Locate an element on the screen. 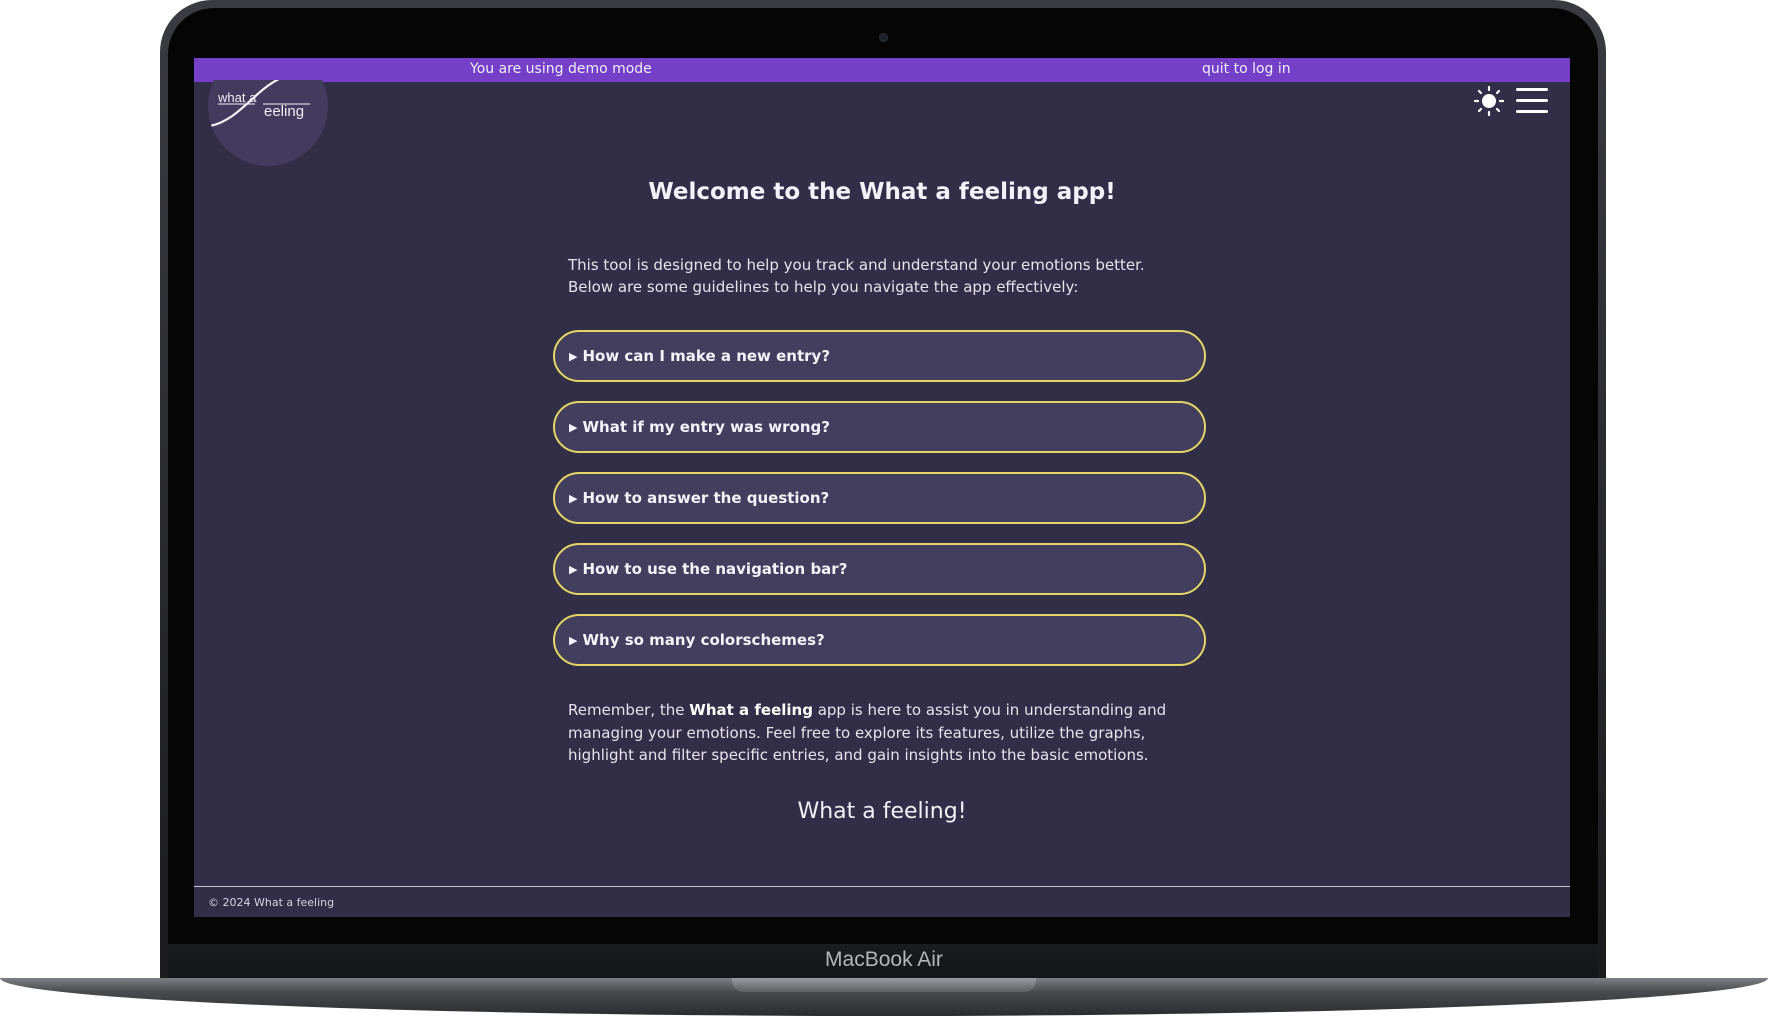  faq-question: ▶ Why so many colorschemes? is located at coordinates (697, 640).